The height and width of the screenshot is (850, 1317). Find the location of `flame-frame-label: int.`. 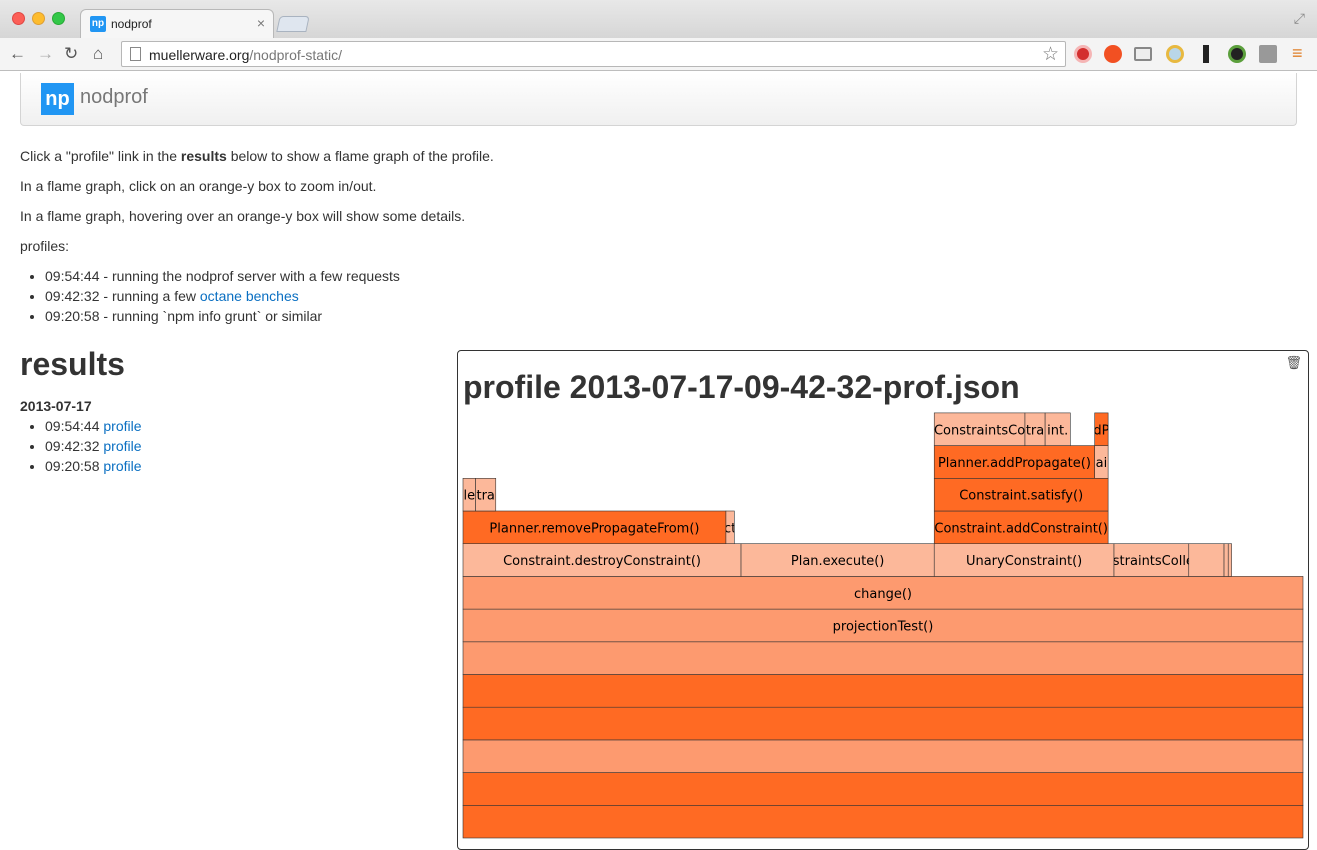

flame-frame-label: int. is located at coordinates (1057, 430).